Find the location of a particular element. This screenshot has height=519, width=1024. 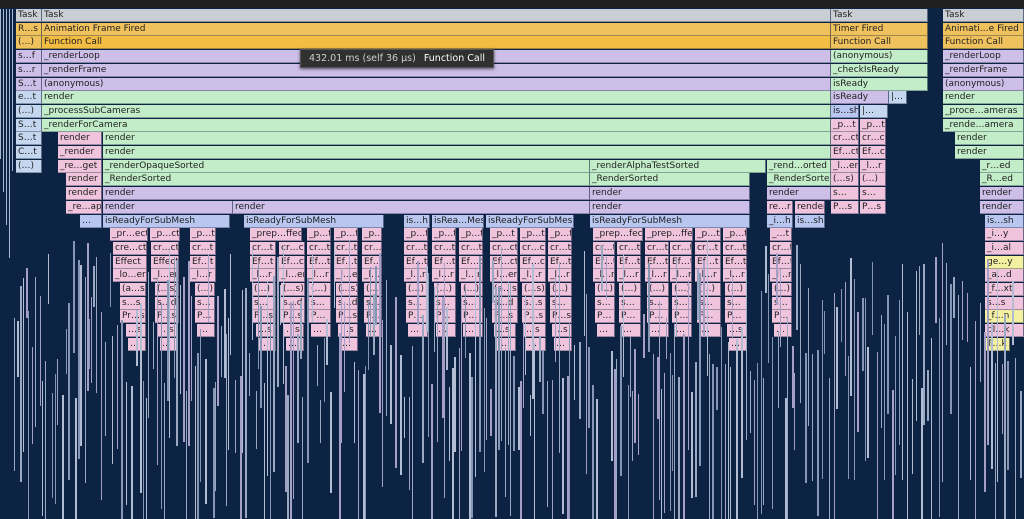

flame-event: _f…xt is located at coordinates (1004, 289).